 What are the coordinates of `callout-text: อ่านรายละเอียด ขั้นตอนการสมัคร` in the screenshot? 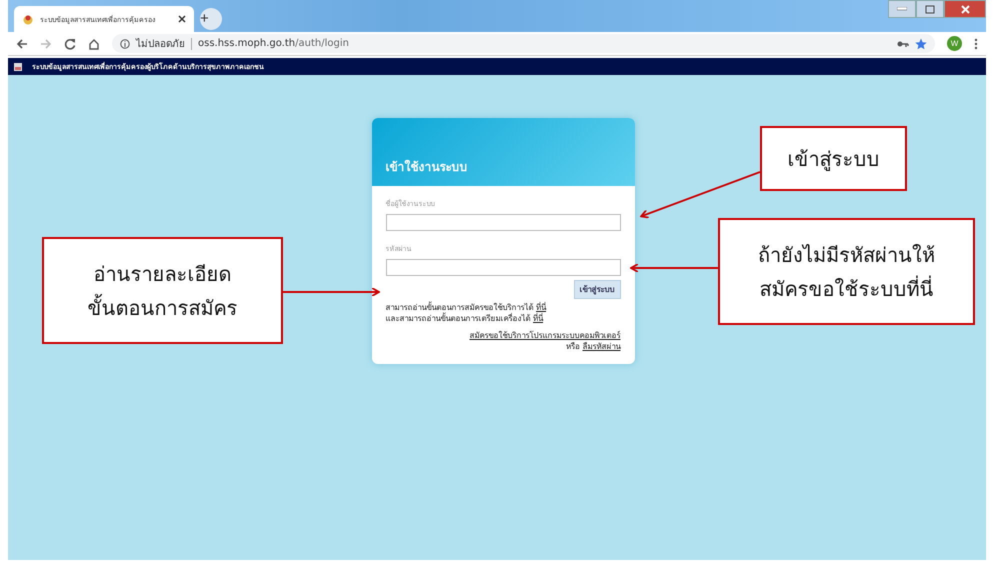 It's located at (163, 291).